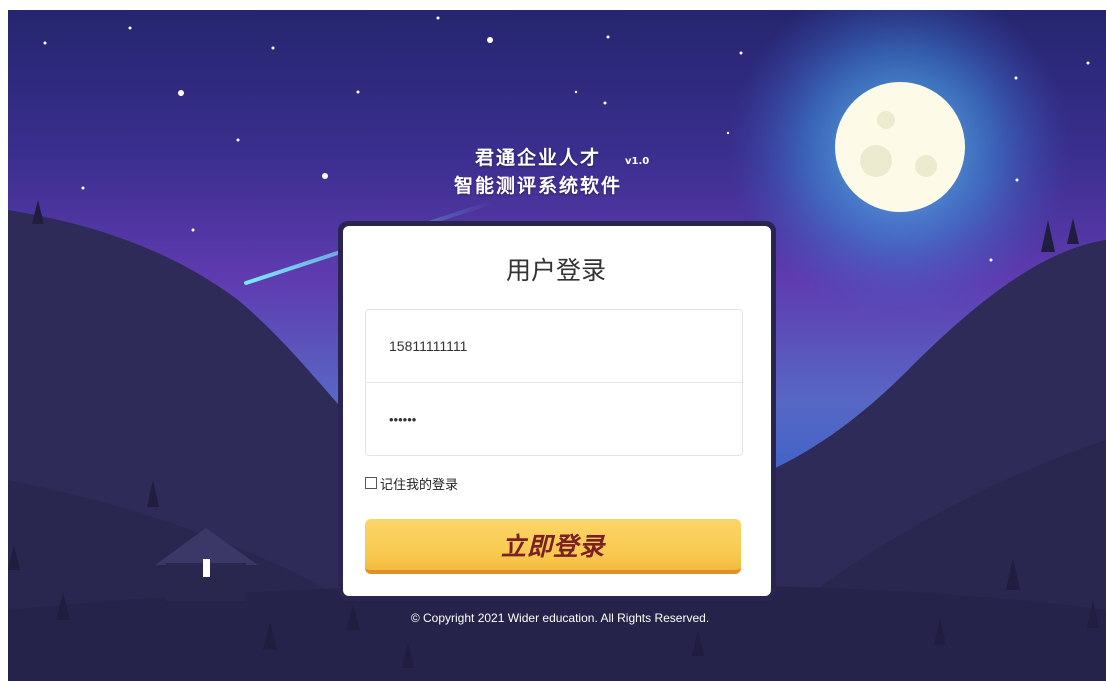 Image resolution: width=1106 pixels, height=681 pixels. I want to click on field-divider, so click(554, 382).